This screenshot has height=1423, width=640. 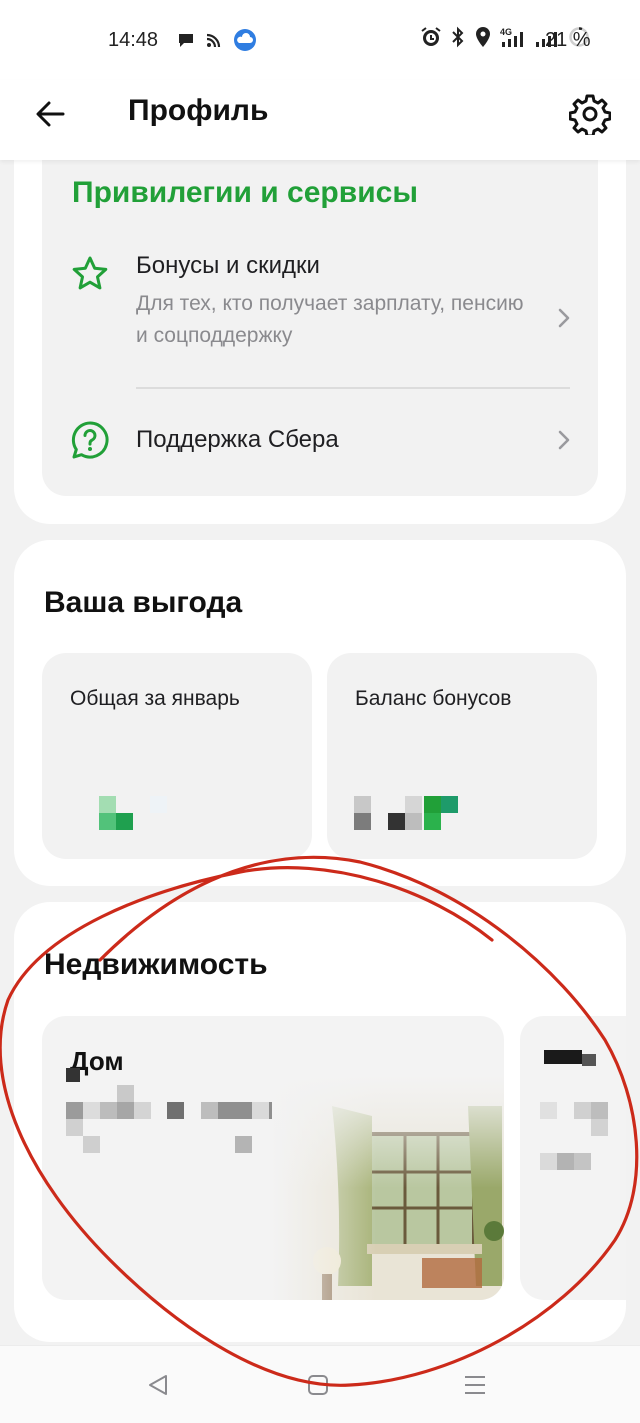 I want to click on privileges-title: Привилегии и сервисы, so click(x=245, y=192).